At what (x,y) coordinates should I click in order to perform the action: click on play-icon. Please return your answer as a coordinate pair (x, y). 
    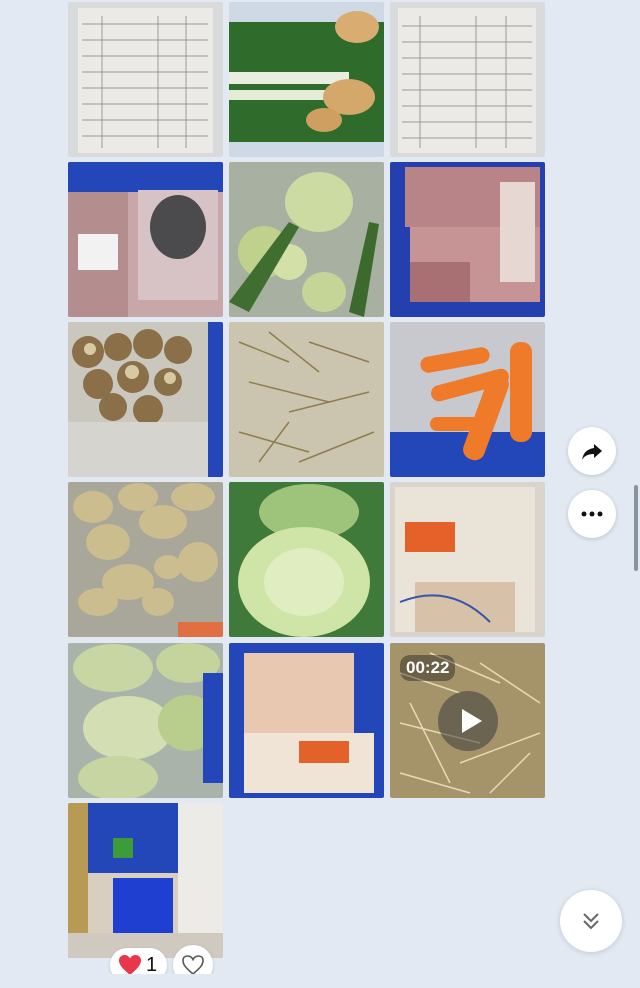
    Looking at the image, I should click on (468, 721).